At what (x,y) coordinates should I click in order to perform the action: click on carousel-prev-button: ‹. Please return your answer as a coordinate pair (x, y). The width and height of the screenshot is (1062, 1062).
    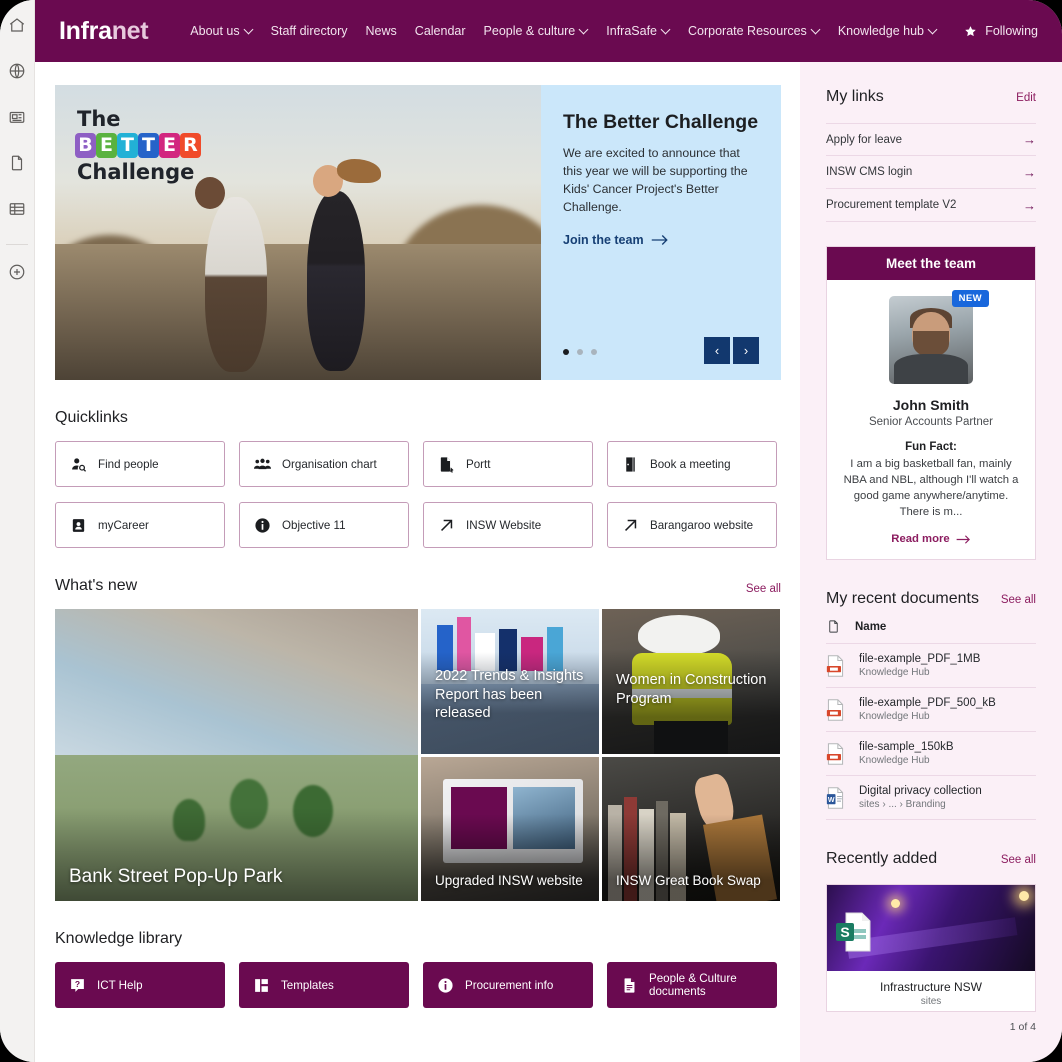
    Looking at the image, I should click on (717, 350).